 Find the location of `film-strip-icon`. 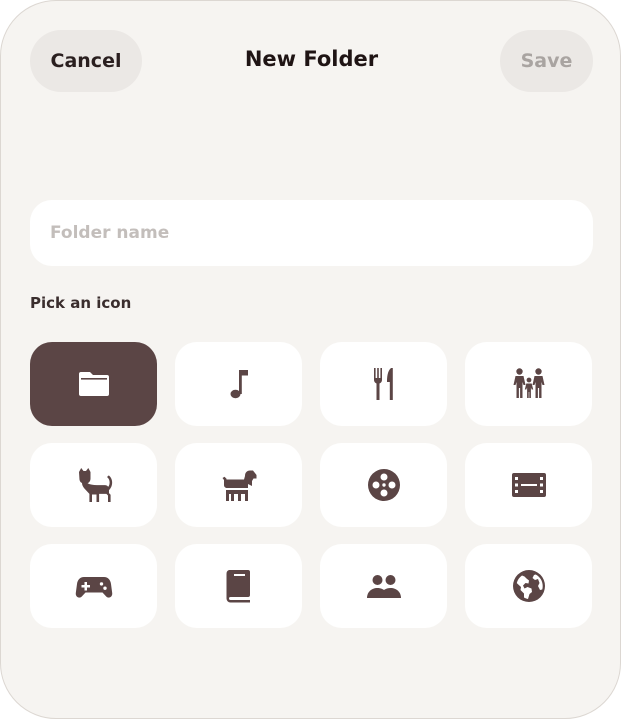

film-strip-icon is located at coordinates (528, 485).